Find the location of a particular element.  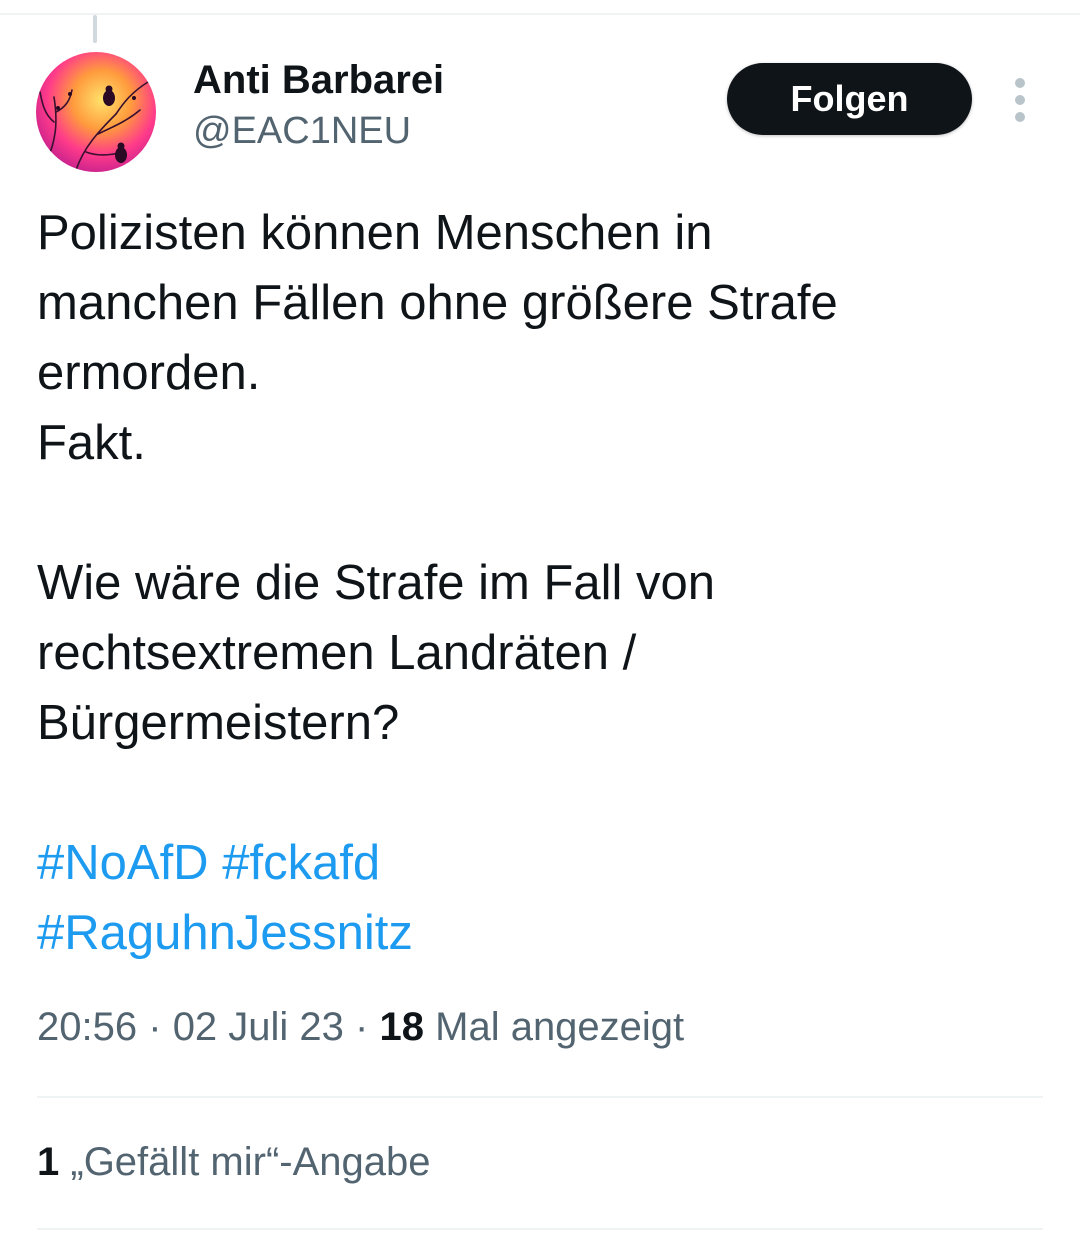

thread-connector-line is located at coordinates (95, 29).